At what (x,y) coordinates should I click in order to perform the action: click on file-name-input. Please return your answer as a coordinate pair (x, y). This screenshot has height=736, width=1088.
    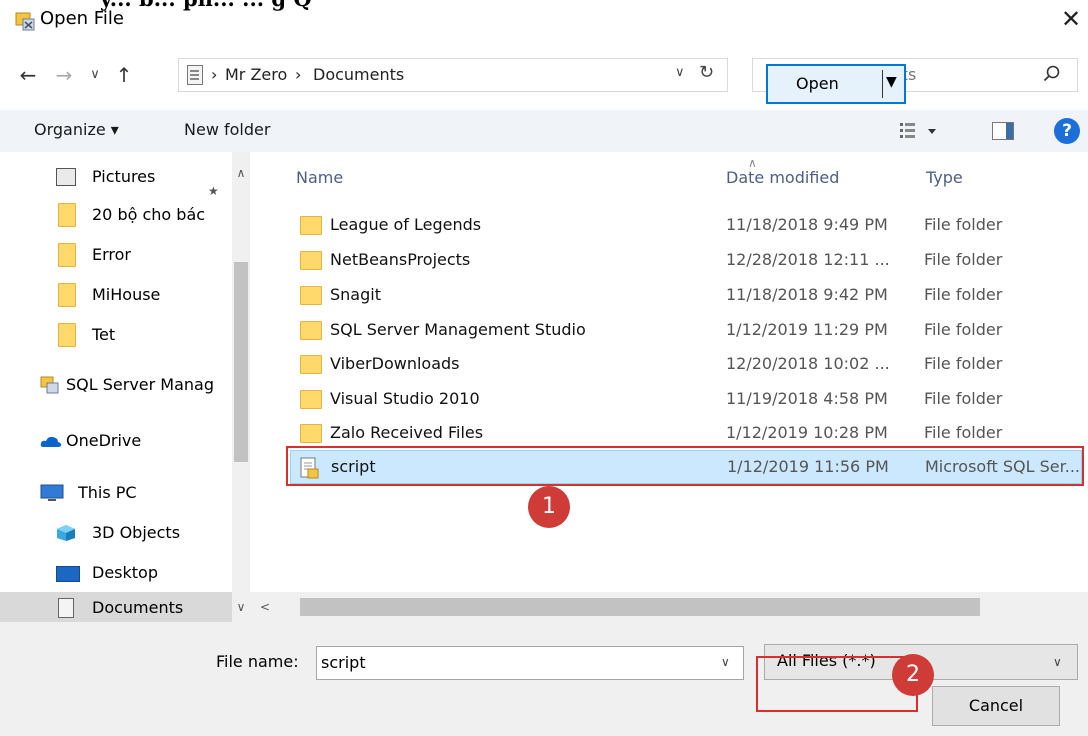
    Looking at the image, I should click on (511, 662).